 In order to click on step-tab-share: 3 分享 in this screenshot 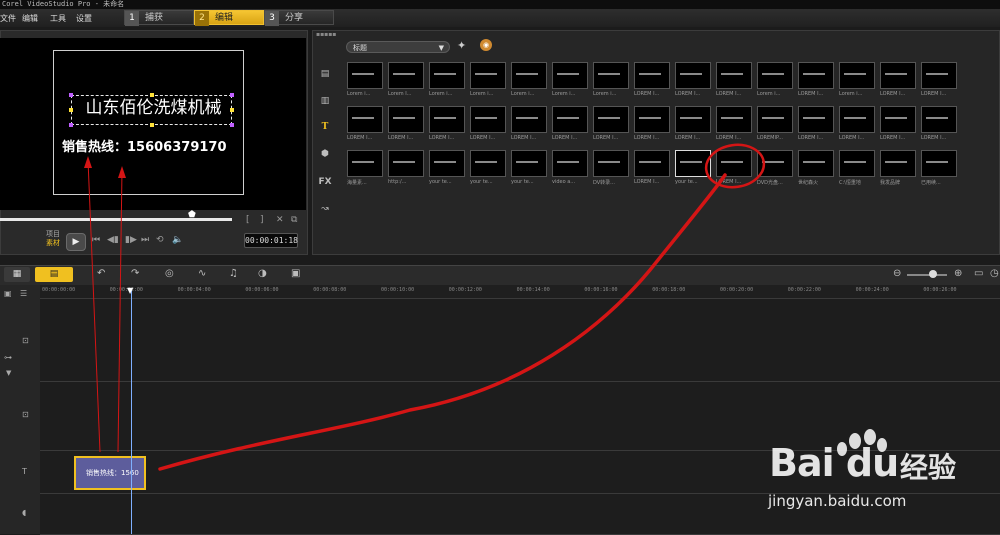, I will do `click(299, 18)`.